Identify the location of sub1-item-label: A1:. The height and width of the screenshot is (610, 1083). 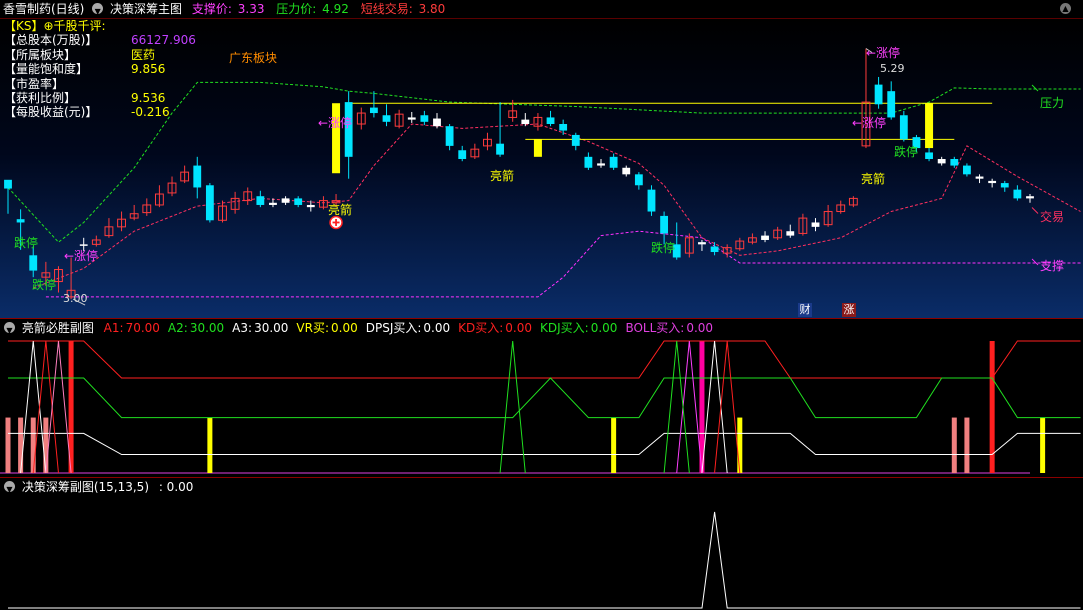
(113, 328).